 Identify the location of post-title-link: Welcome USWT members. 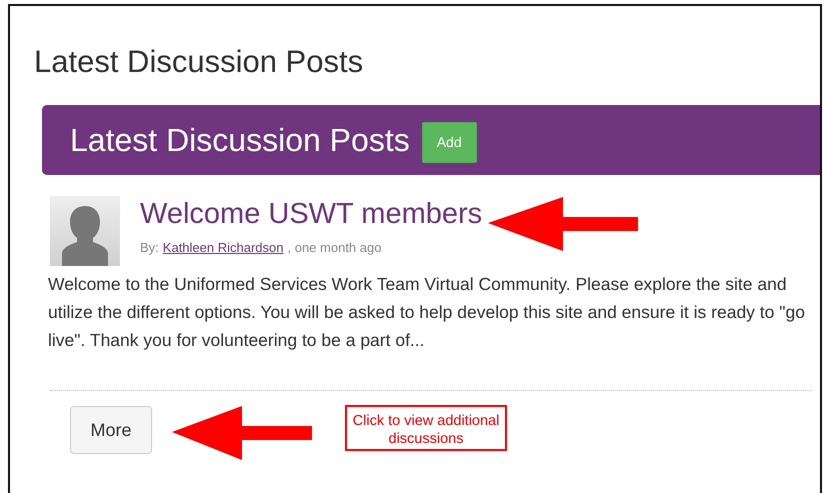
(311, 214).